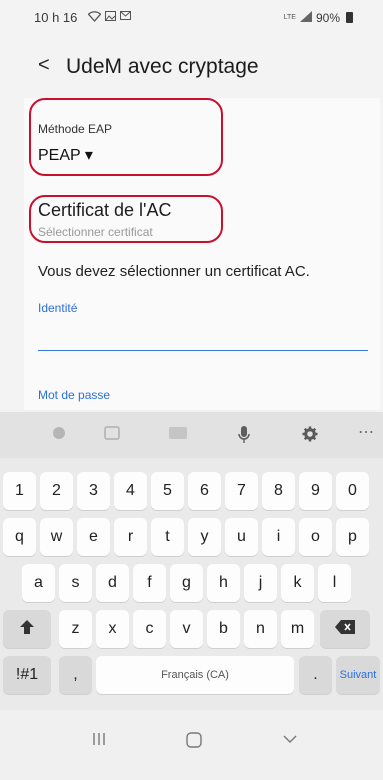 The height and width of the screenshot is (780, 383). What do you see at coordinates (186, 629) in the screenshot?
I see `key-v: v` at bounding box center [186, 629].